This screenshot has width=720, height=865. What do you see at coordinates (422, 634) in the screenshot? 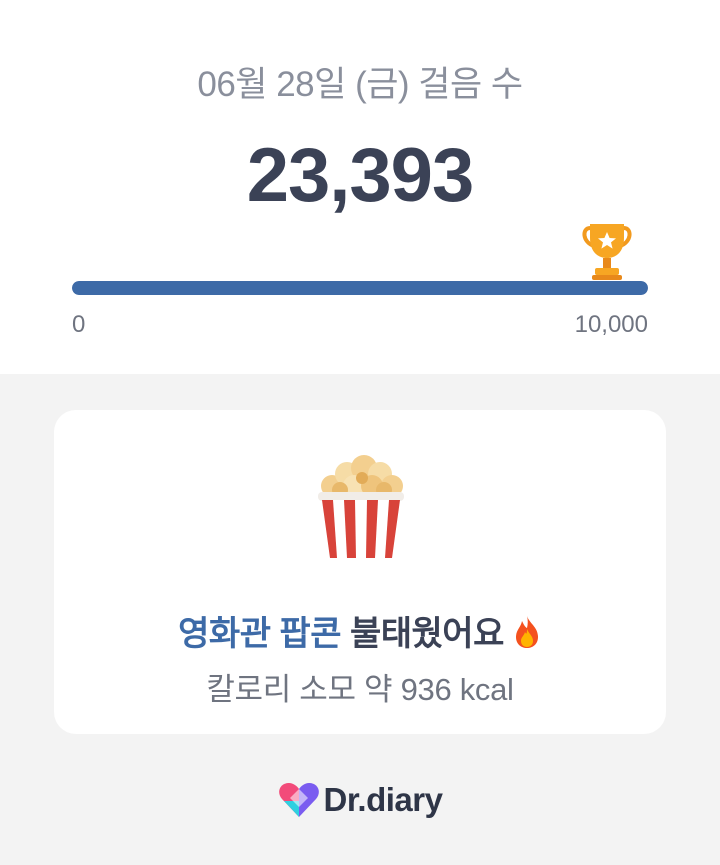
I see `burn-headline-text: 불태웠어요` at bounding box center [422, 634].